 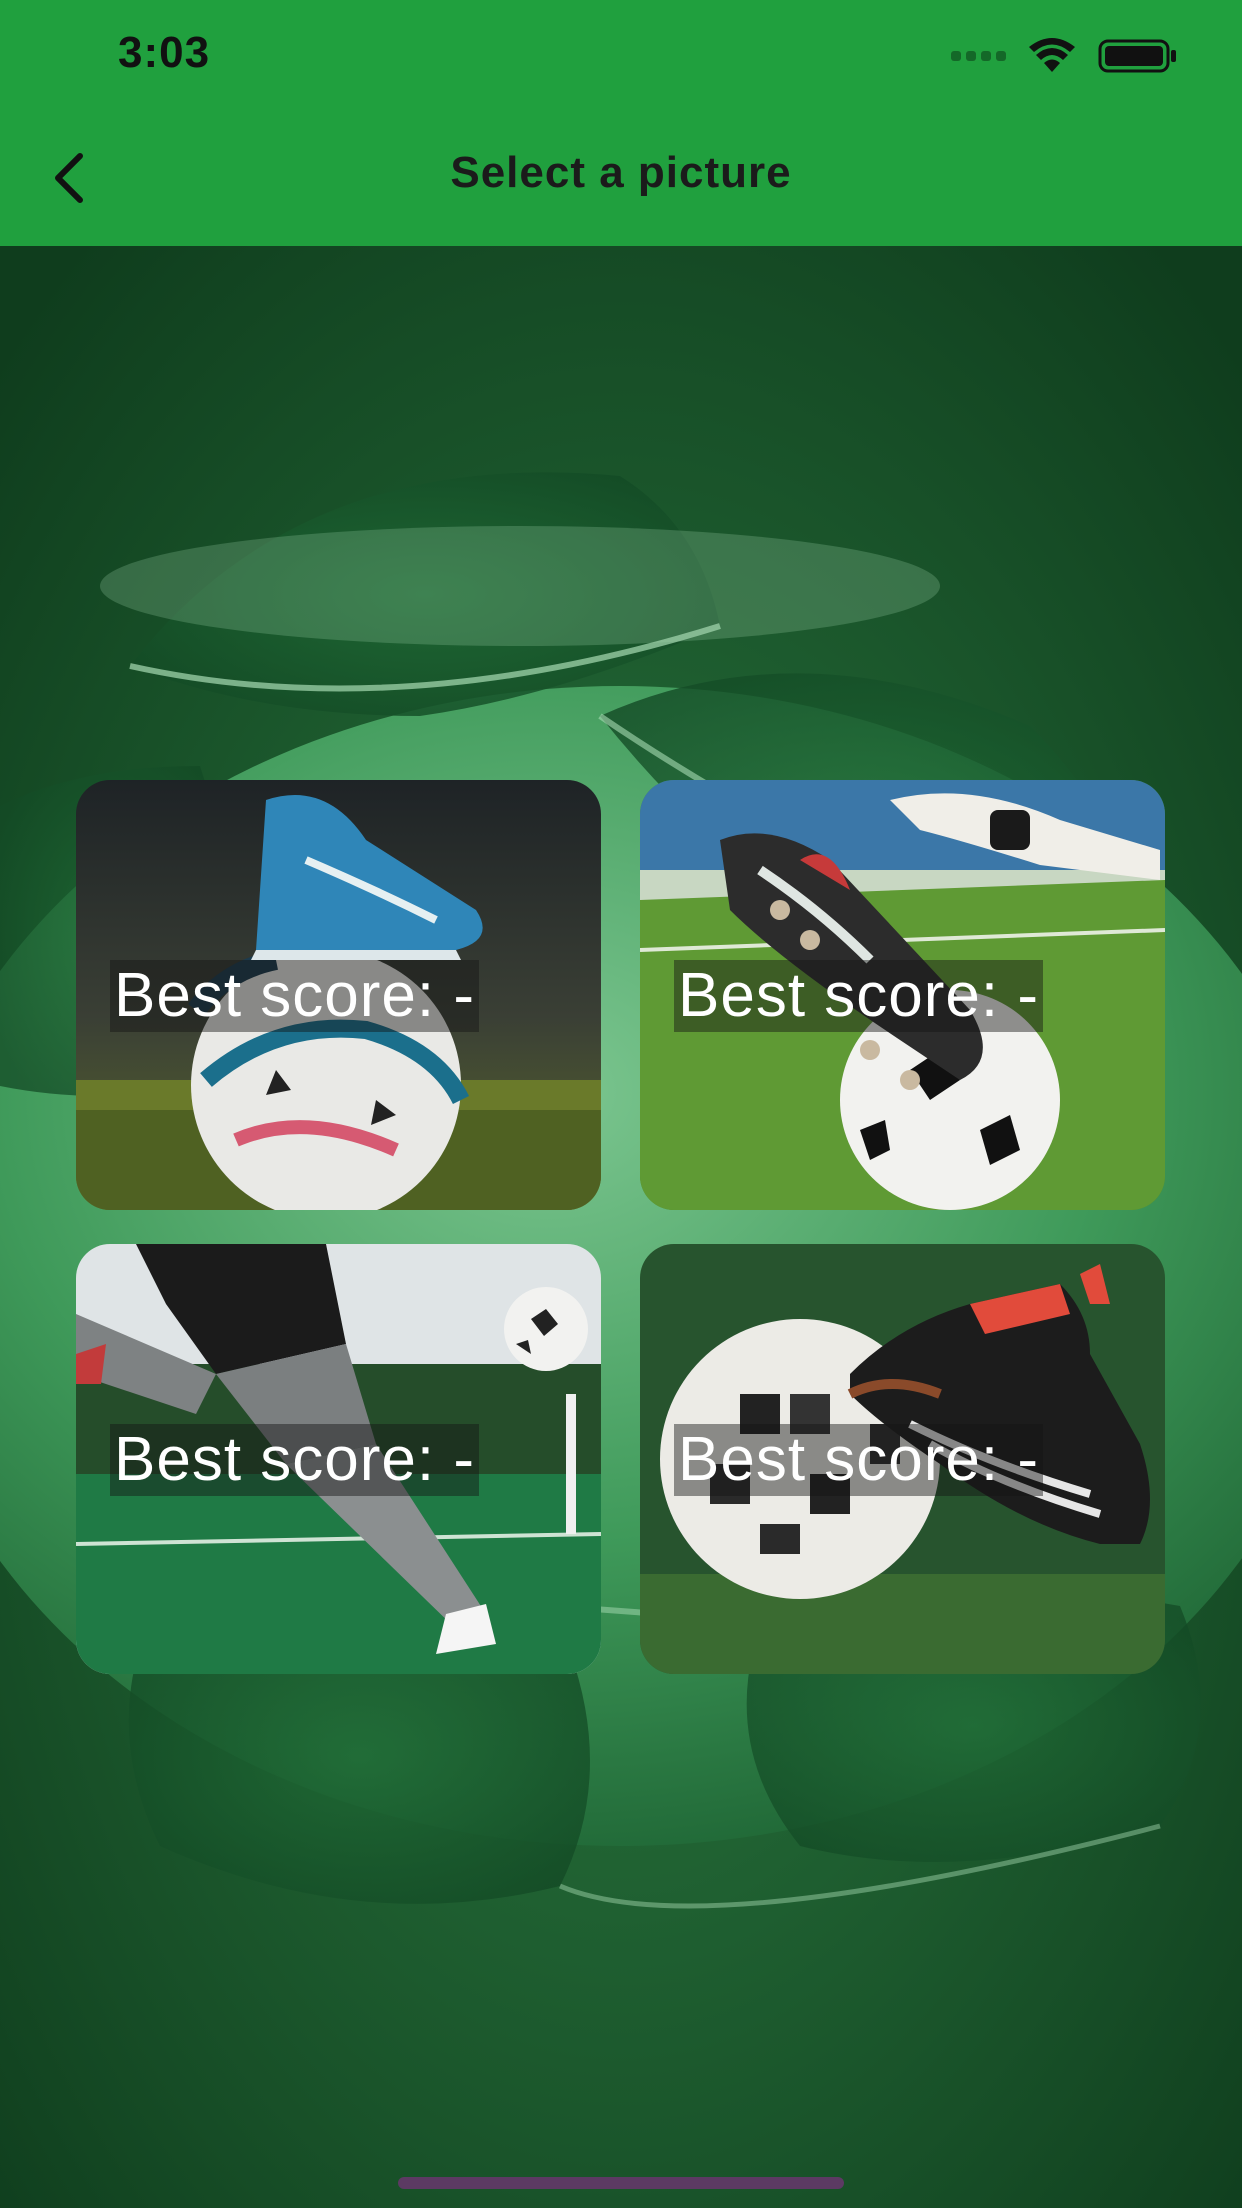 I want to click on home-indicator, so click(x=621, y=2183).